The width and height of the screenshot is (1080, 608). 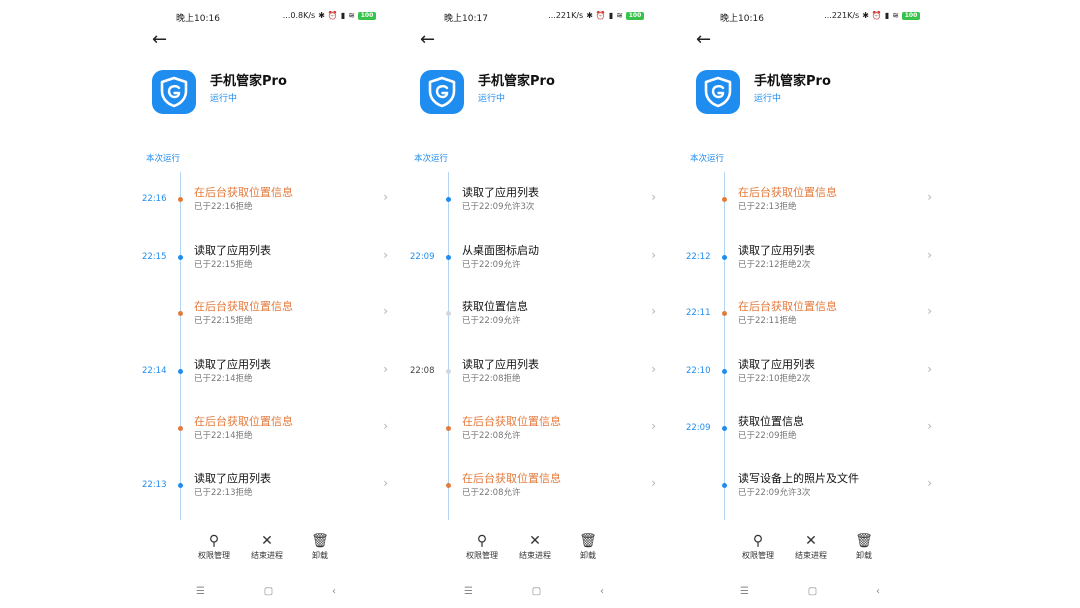 I want to click on event-subtitle: 已于22:11拒绝, so click(x=767, y=321).